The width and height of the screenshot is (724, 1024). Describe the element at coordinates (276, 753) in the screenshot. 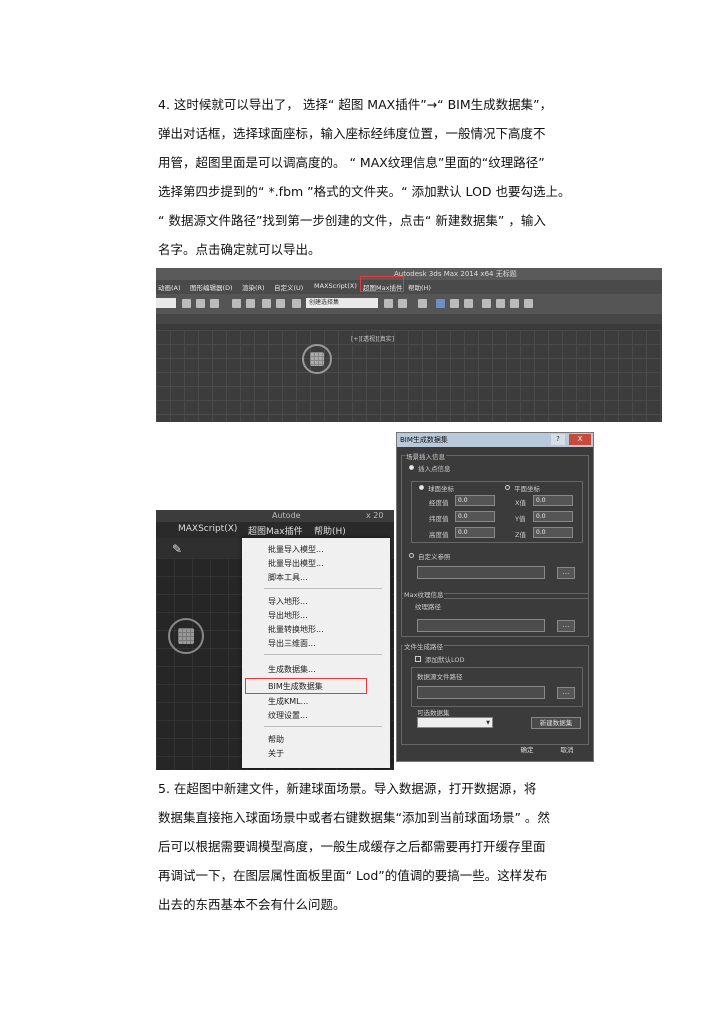

I see `menu-item-about: 关于` at that location.